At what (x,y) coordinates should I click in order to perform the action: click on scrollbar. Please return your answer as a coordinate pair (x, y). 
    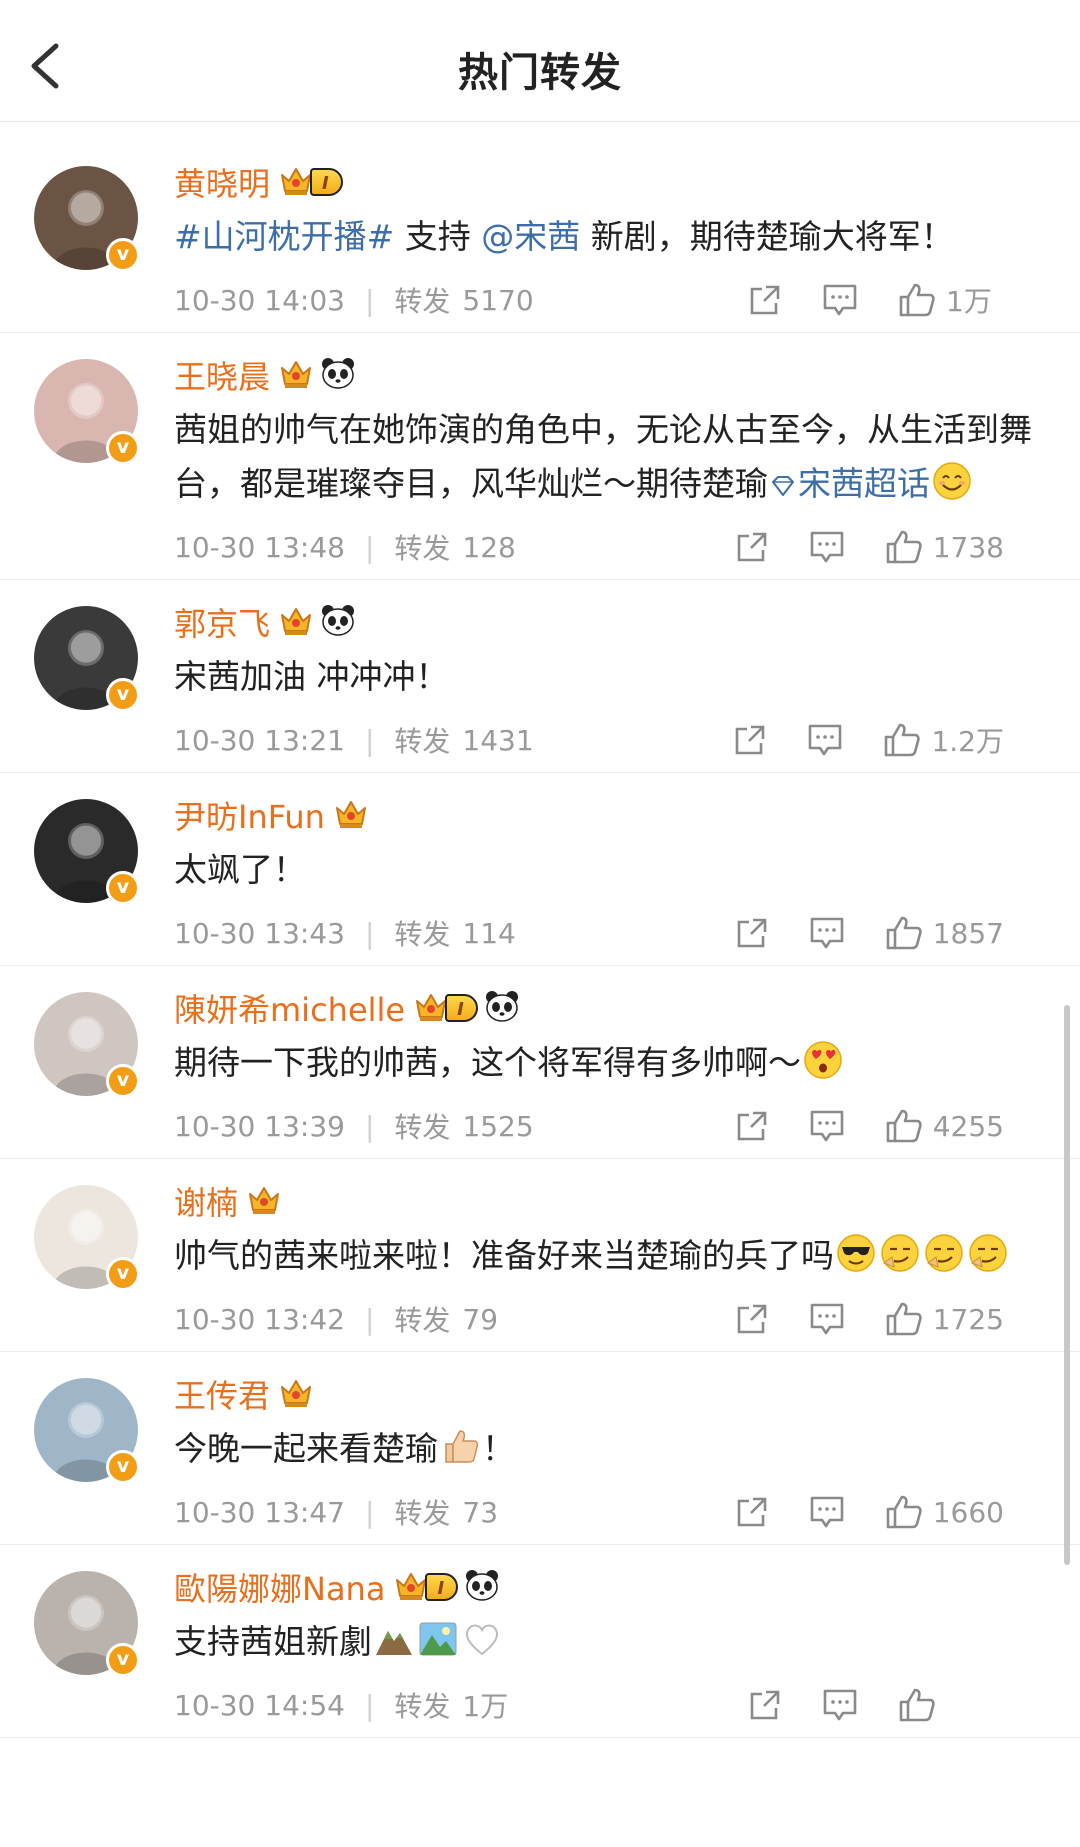
    Looking at the image, I should click on (1067, 1285).